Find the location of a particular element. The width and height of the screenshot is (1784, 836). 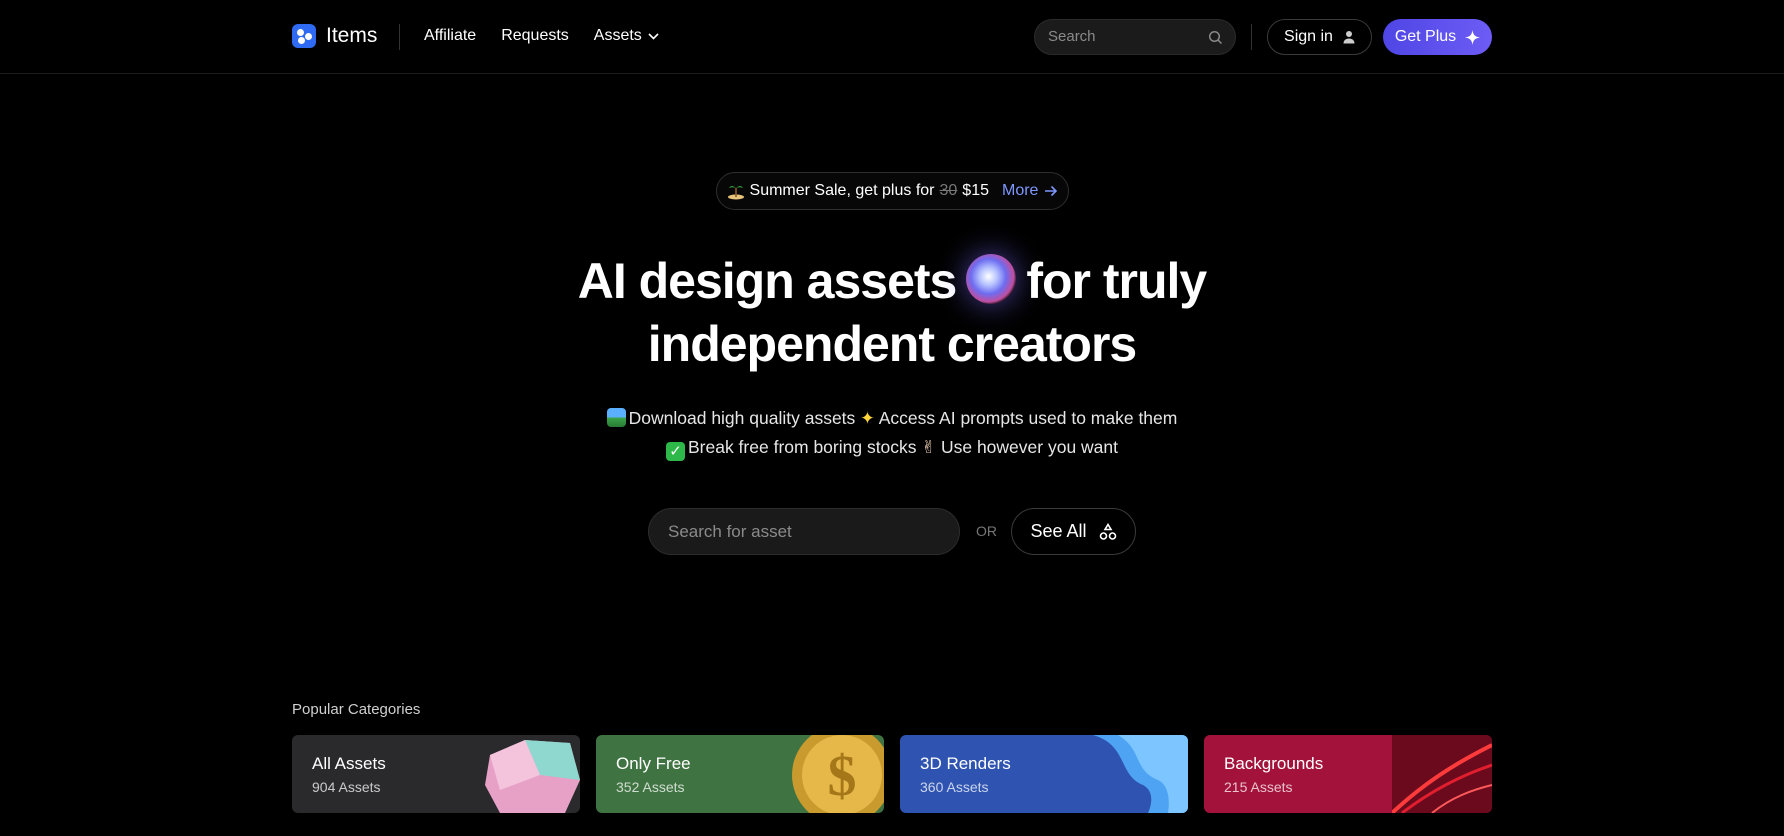

hero-title-line-2: independent creators is located at coordinates (892, 344).